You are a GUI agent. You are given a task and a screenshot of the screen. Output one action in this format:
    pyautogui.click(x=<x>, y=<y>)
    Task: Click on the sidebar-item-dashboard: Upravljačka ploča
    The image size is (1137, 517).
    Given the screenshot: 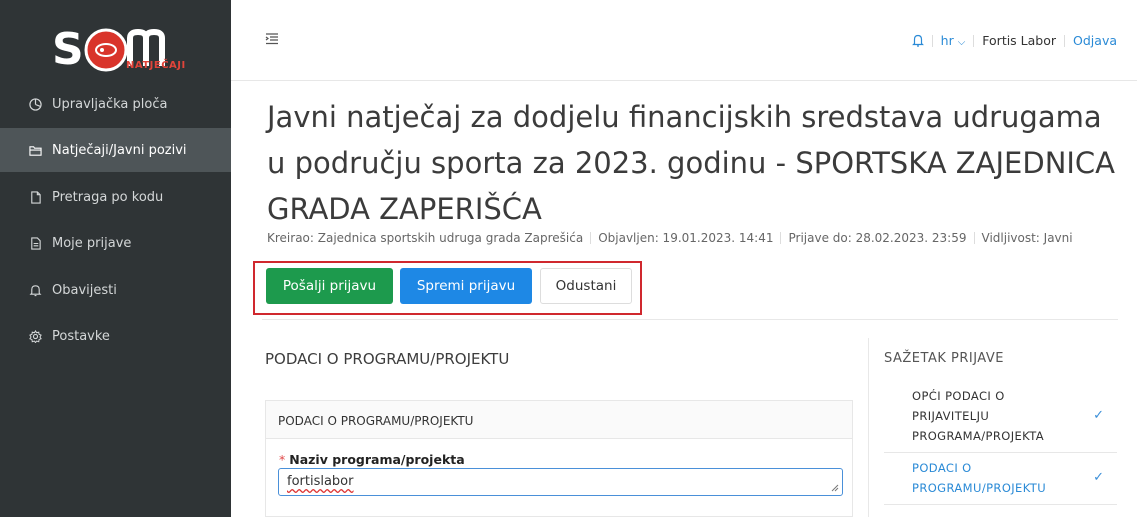 What is the action you would take?
    pyautogui.click(x=115, y=104)
    